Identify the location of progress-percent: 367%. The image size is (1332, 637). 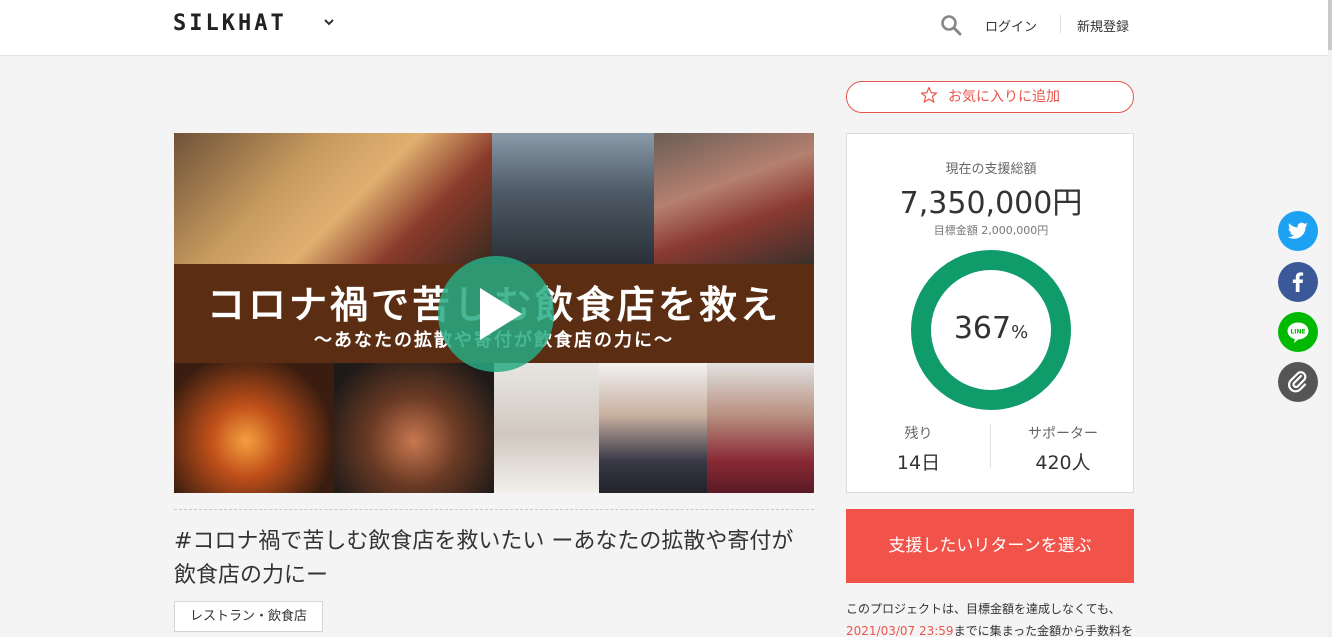
(991, 328).